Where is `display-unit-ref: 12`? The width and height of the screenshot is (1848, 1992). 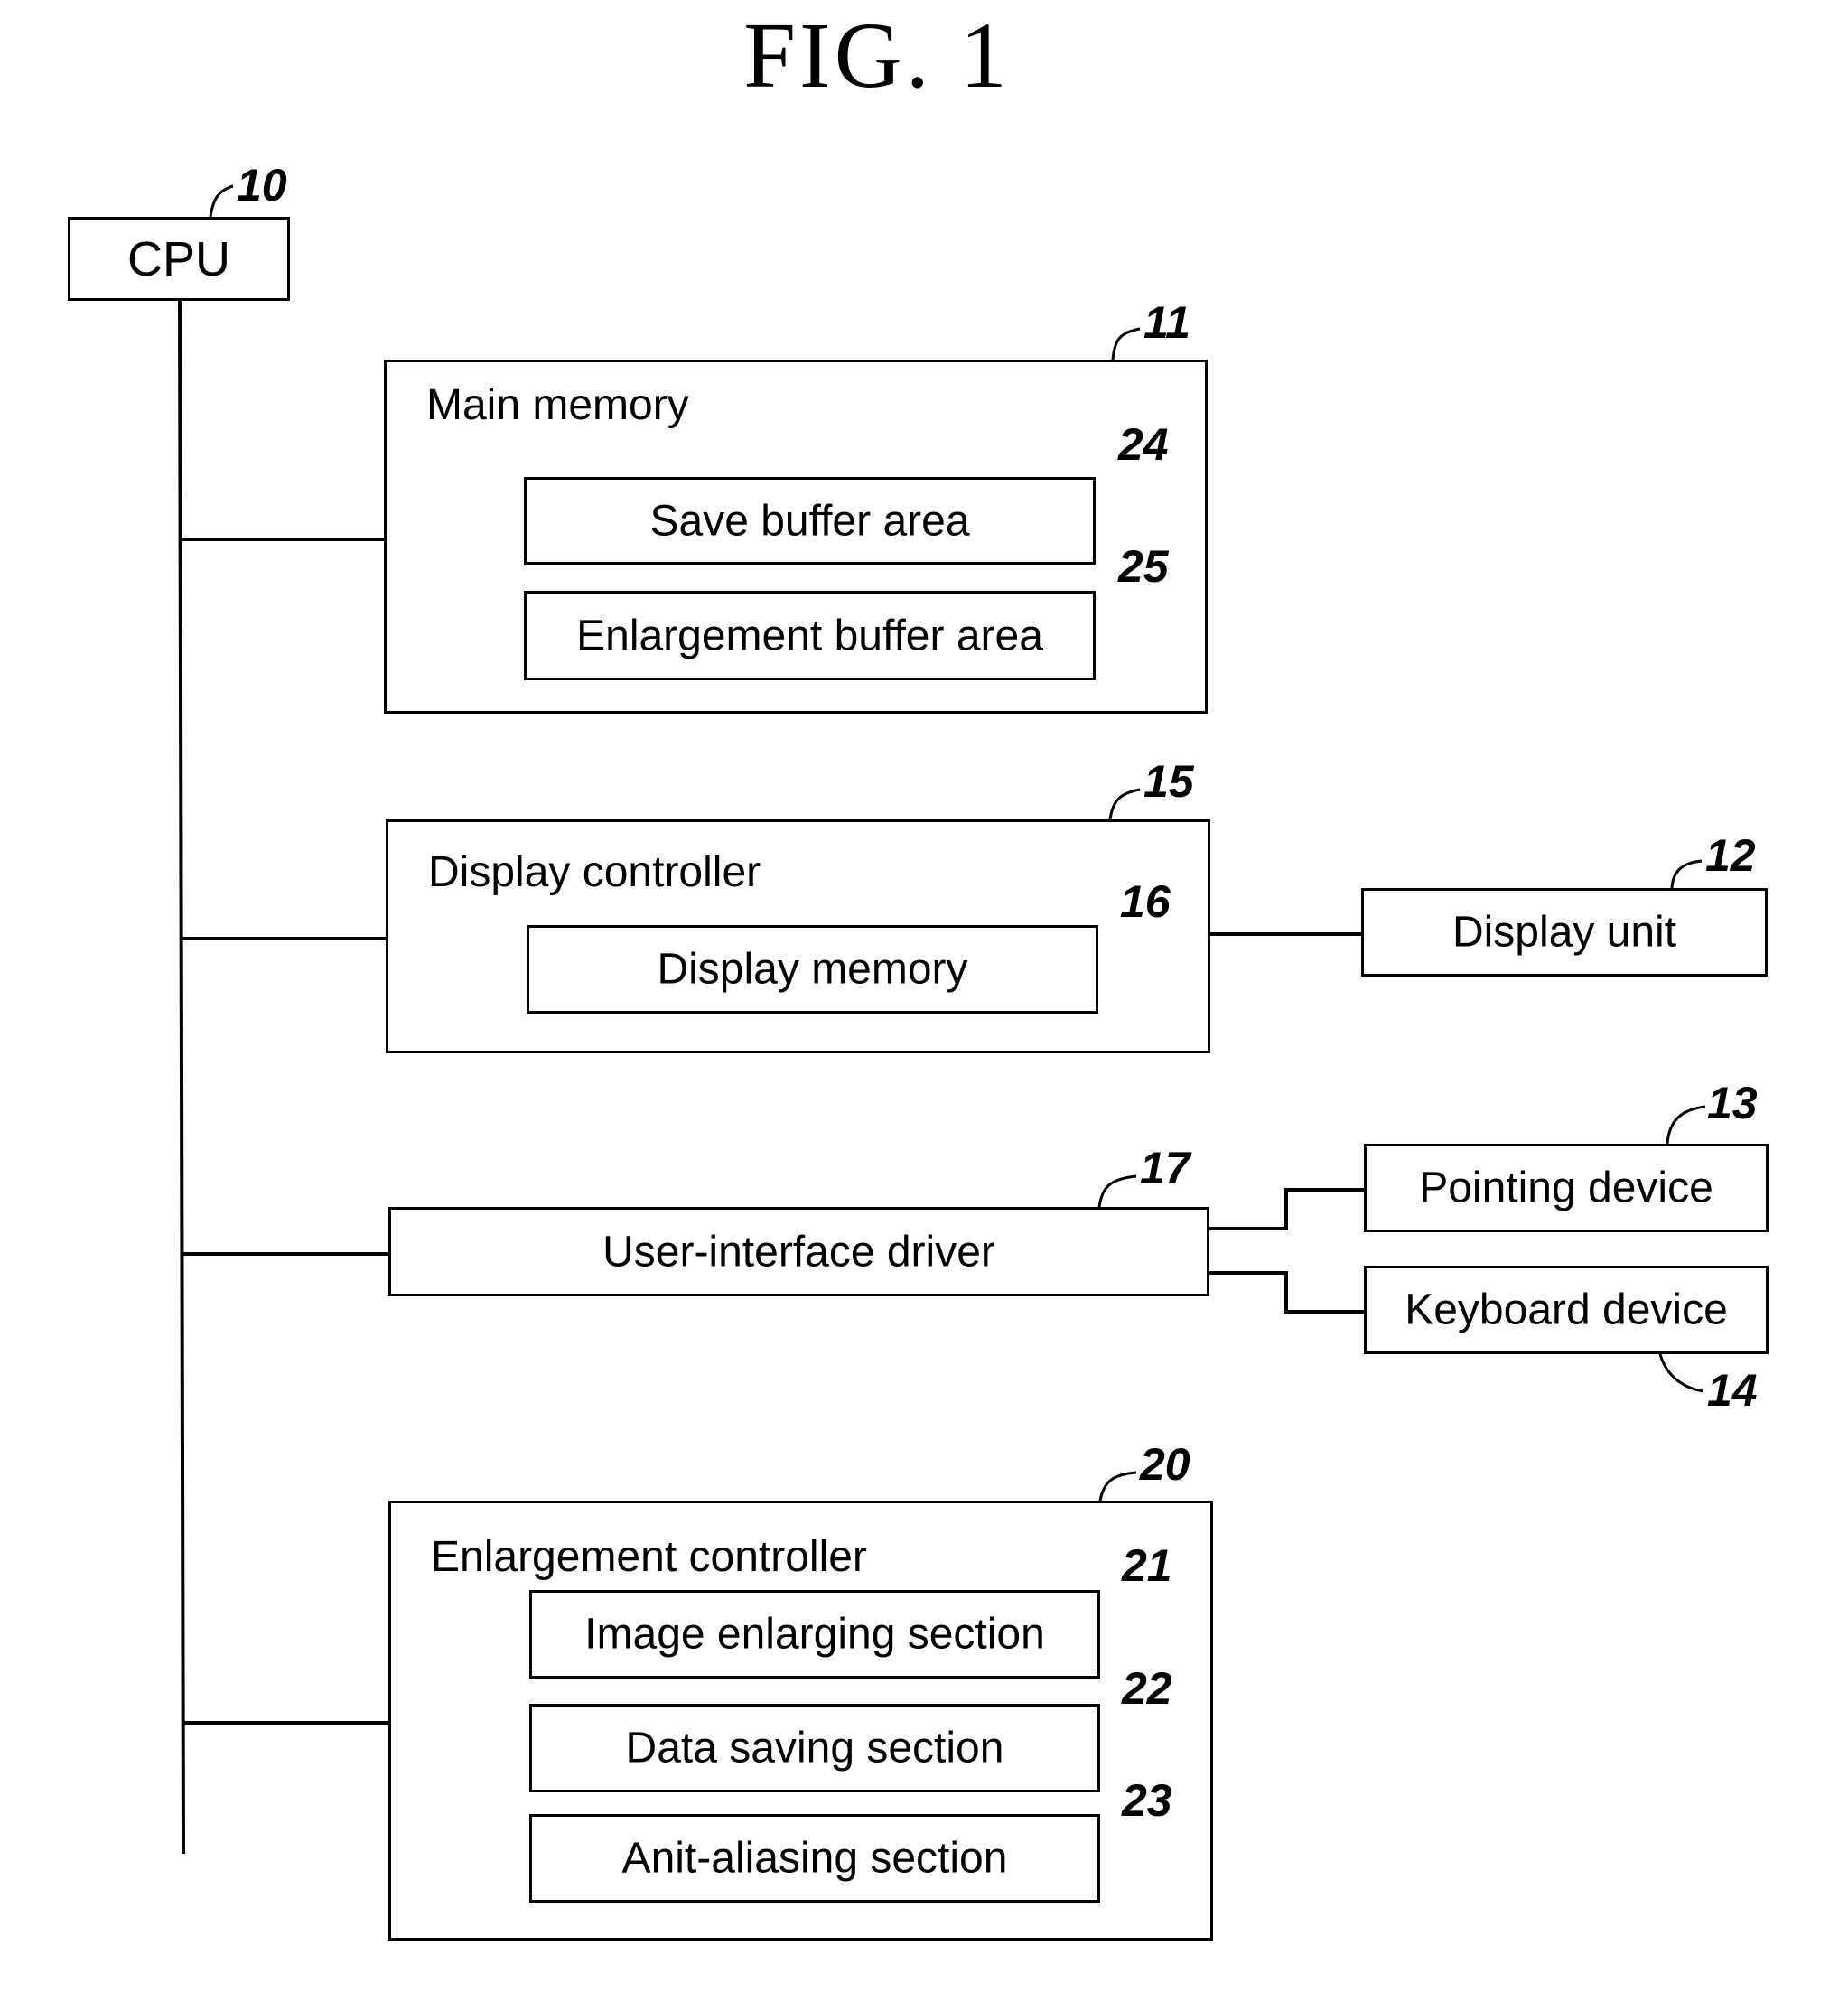
display-unit-ref: 12 is located at coordinates (1730, 855).